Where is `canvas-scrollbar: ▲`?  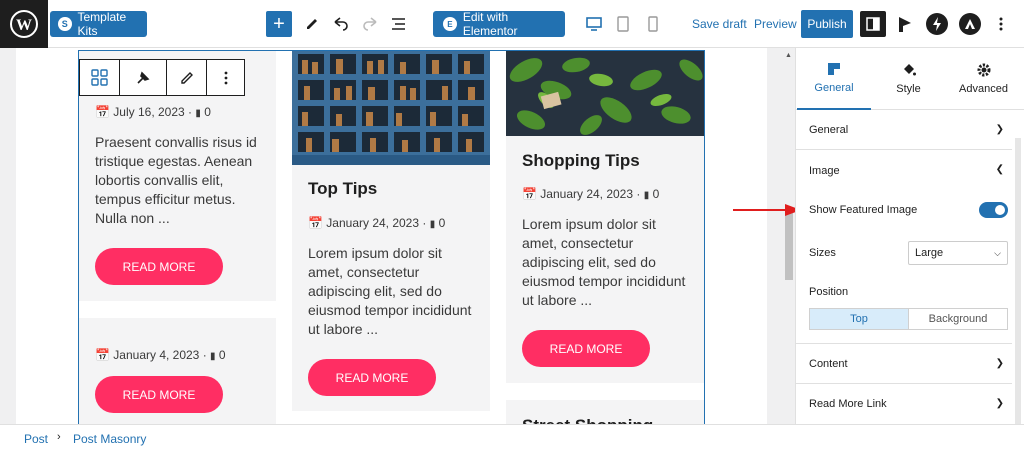 canvas-scrollbar: ▲ is located at coordinates (788, 236).